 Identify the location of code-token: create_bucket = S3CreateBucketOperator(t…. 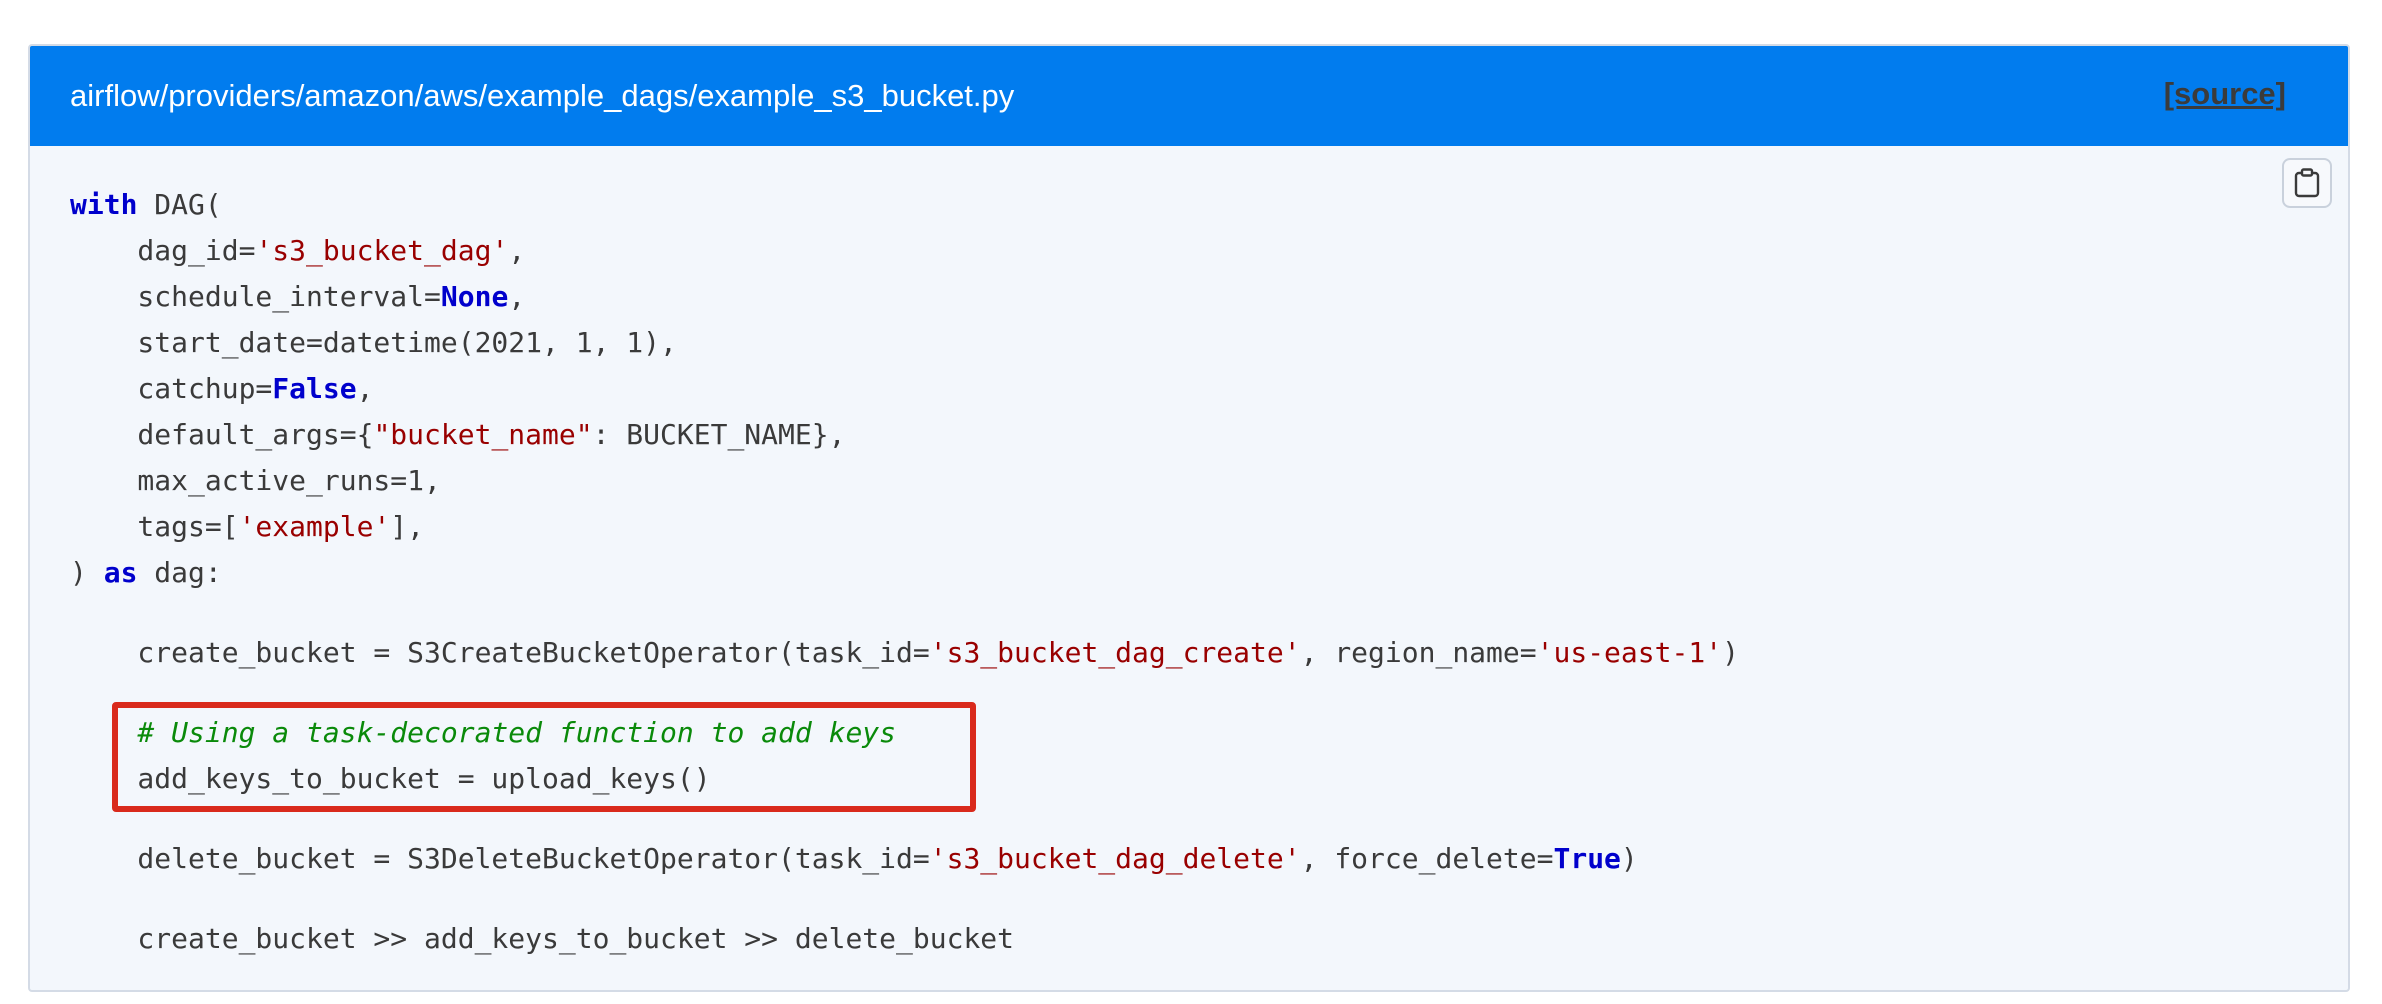
(500, 652).